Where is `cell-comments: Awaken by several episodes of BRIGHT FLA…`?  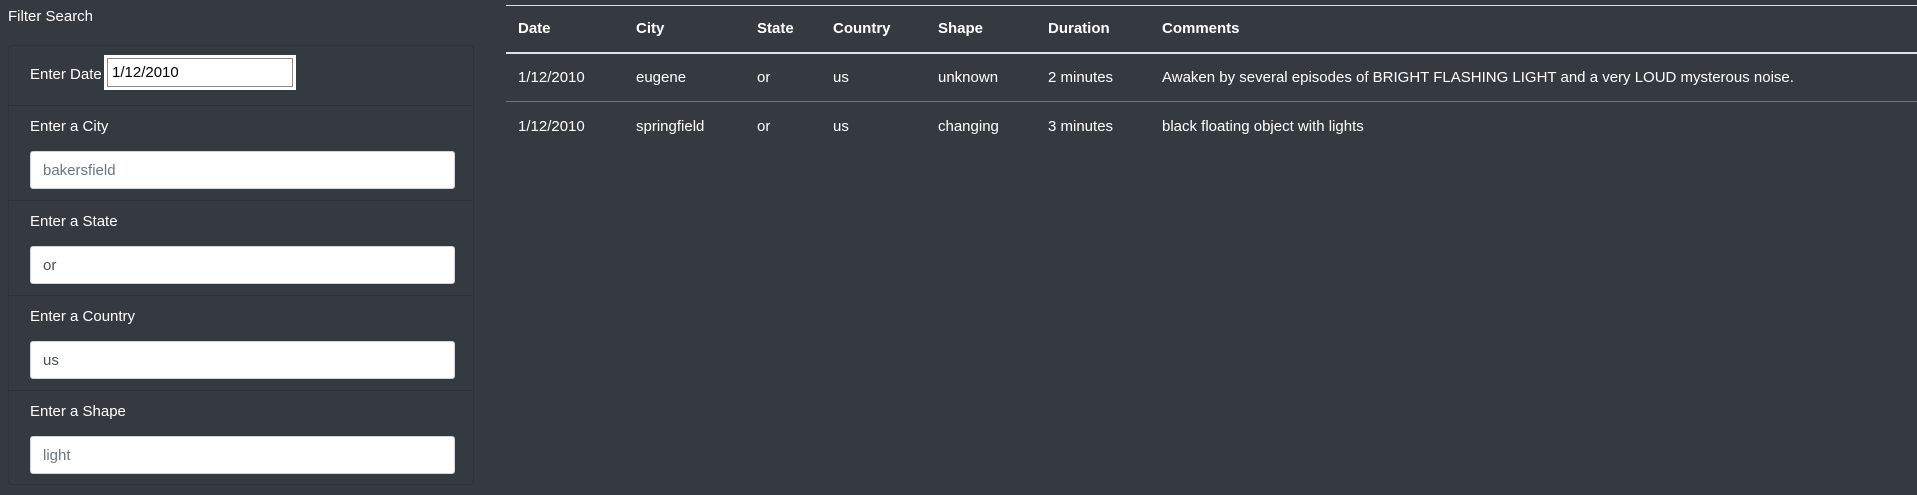 cell-comments: Awaken by several episodes of BRIGHT FLA… is located at coordinates (1533, 77).